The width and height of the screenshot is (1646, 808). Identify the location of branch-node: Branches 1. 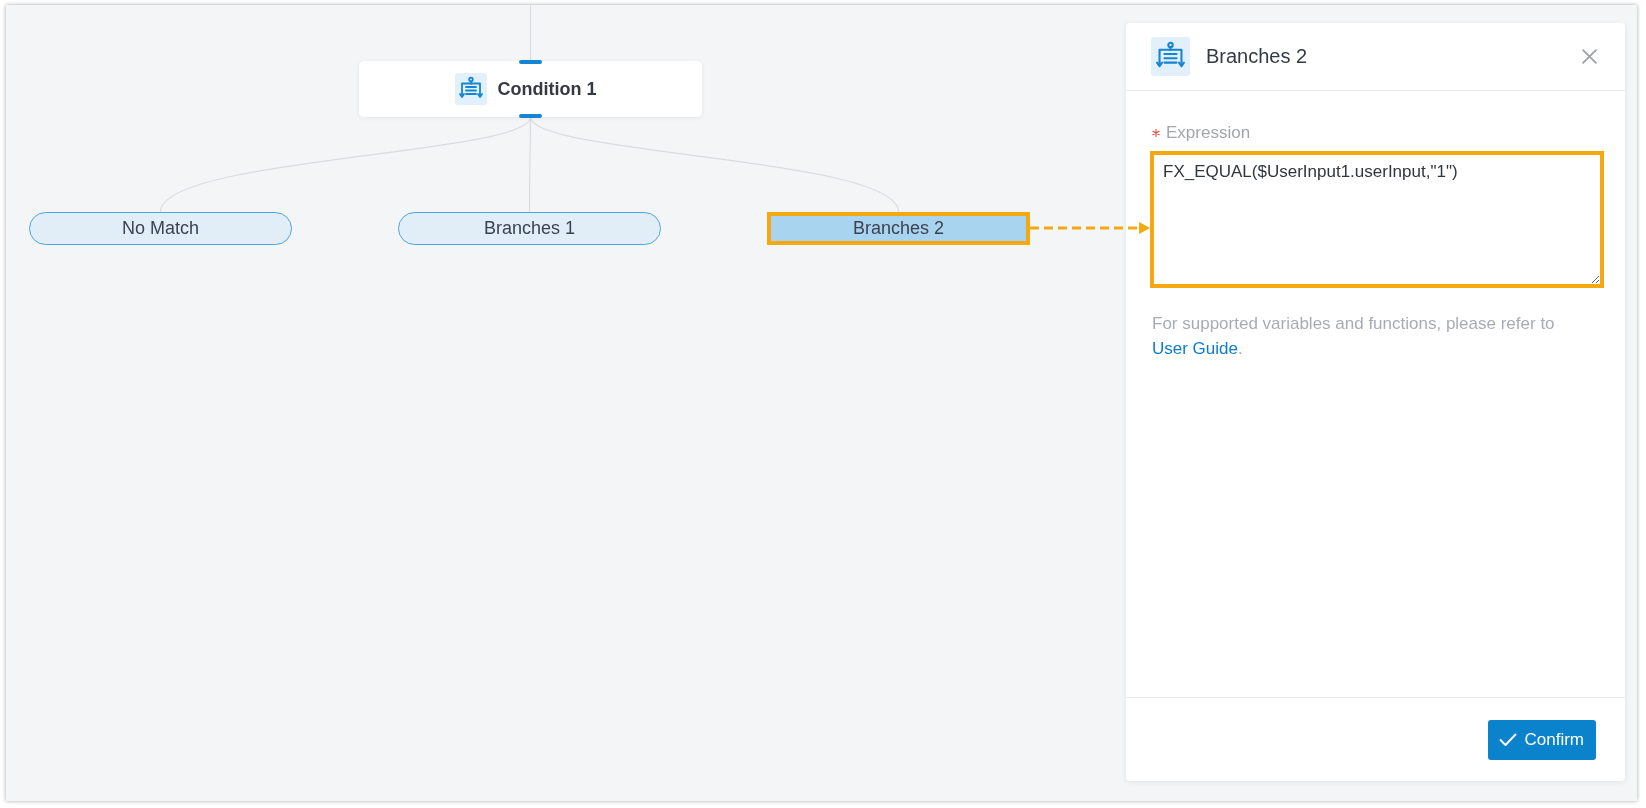
(529, 228).